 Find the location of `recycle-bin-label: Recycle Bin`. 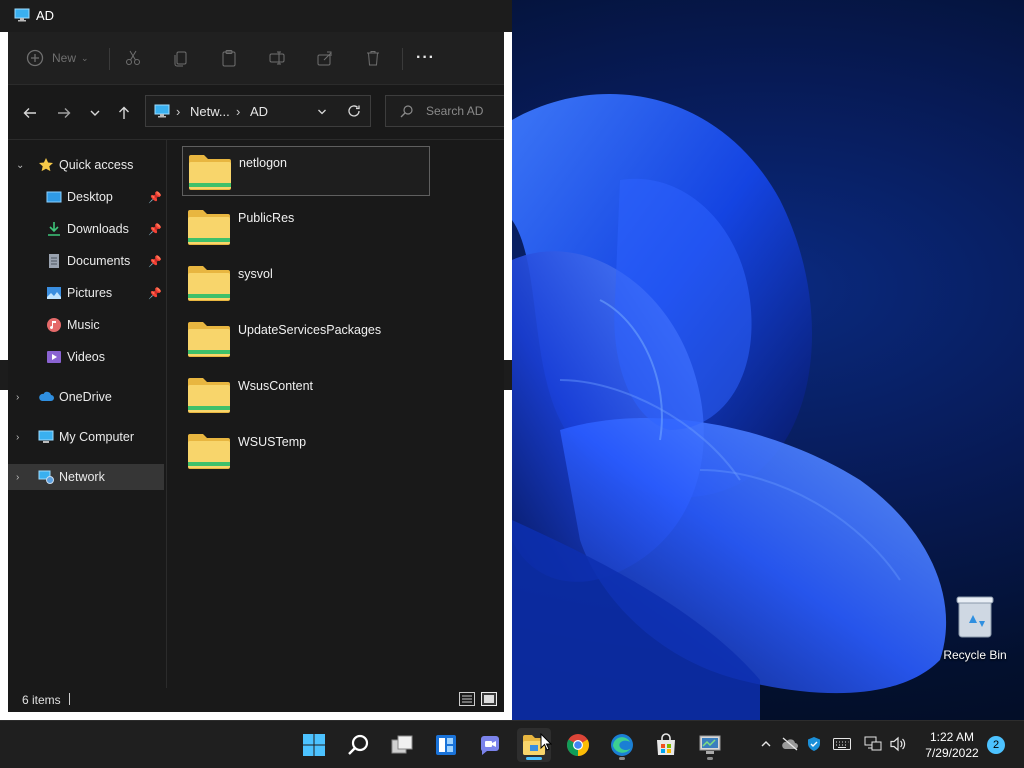

recycle-bin-label: Recycle Bin is located at coordinates (975, 655).